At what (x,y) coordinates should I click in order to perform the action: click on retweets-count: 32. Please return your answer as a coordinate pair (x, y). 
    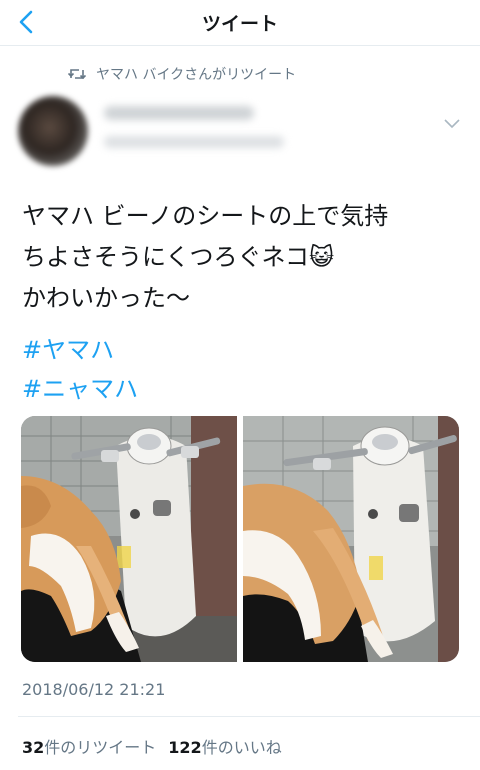
    Looking at the image, I should click on (33, 747).